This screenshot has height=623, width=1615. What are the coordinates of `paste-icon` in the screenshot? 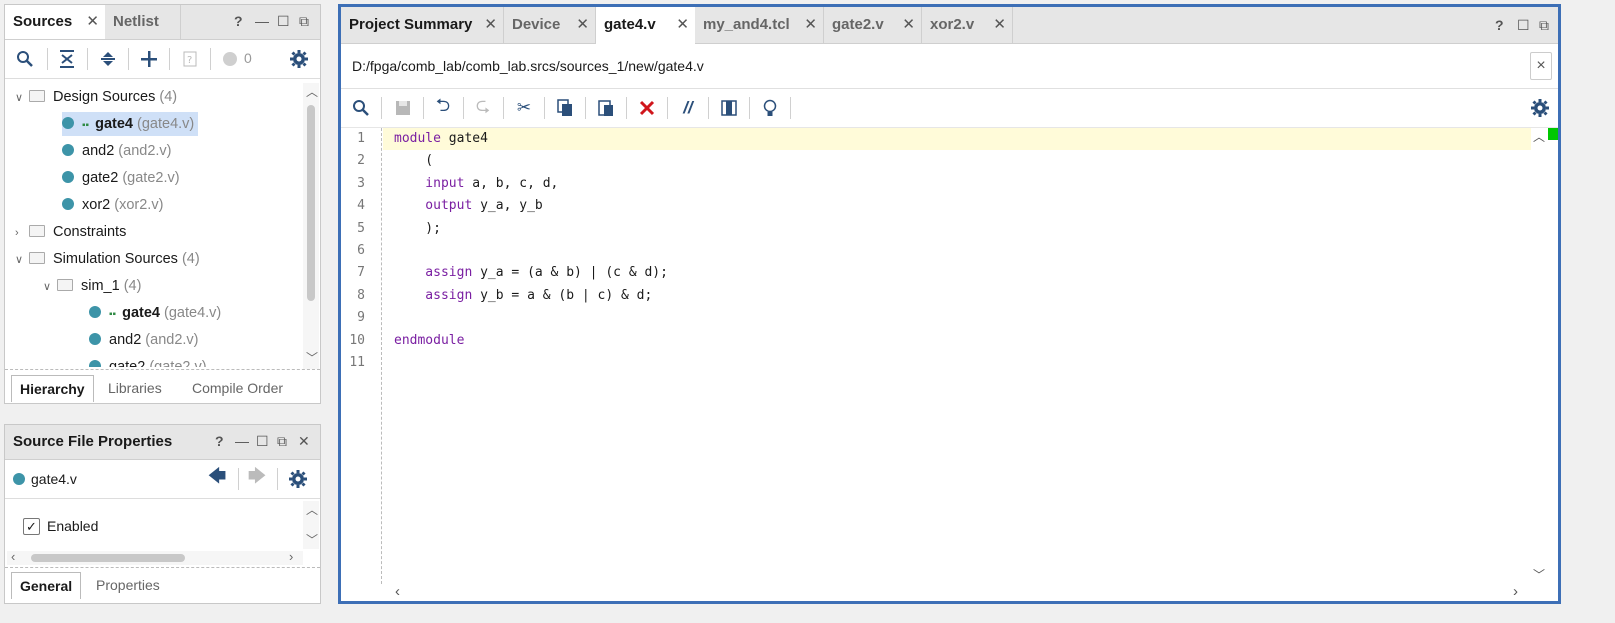 It's located at (606, 108).